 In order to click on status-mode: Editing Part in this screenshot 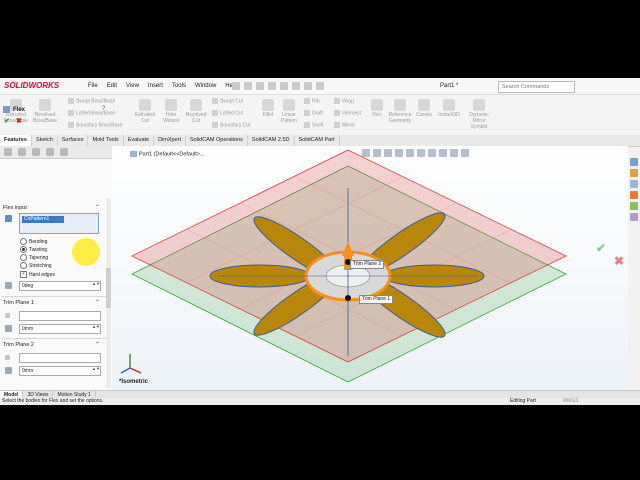, I will do `click(523, 401)`.